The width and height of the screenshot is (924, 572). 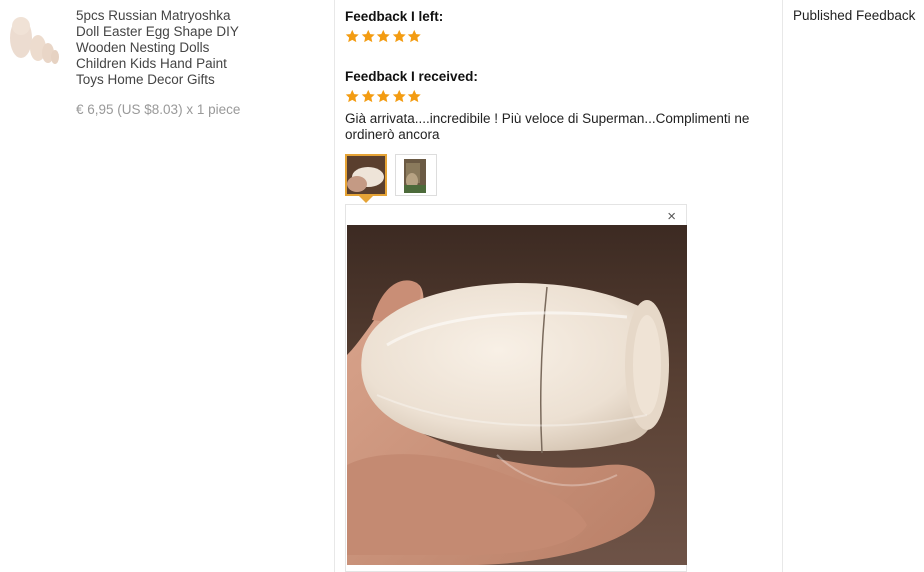 I want to click on selected-photo-indicator, so click(x=366, y=199).